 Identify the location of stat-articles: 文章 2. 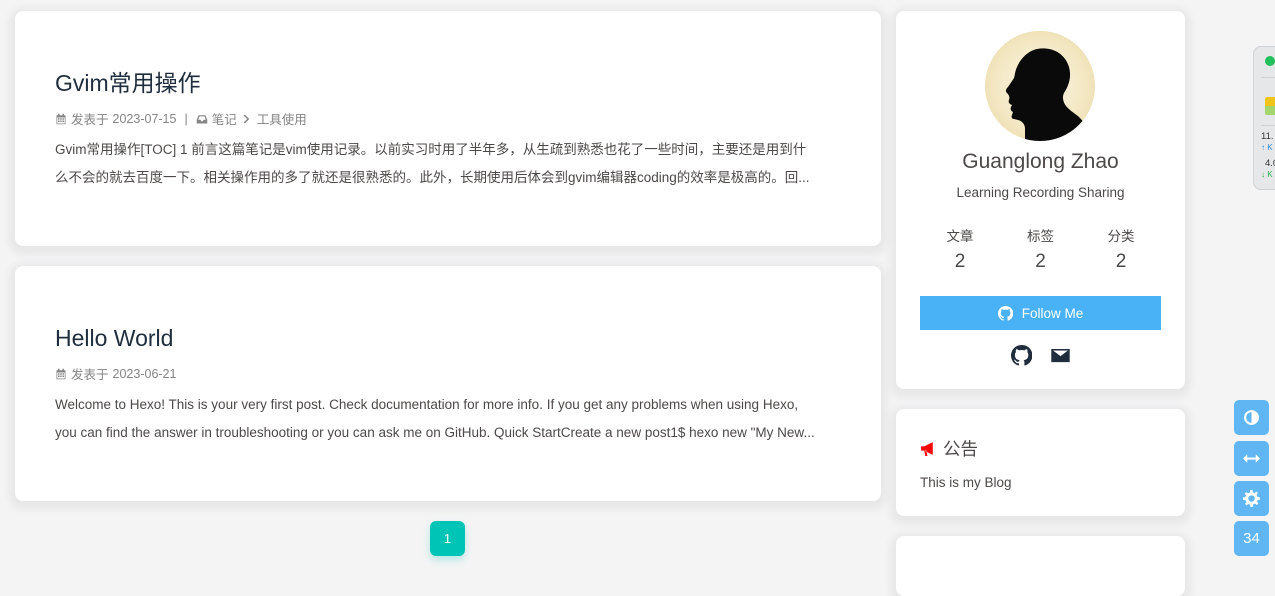
(960, 249).